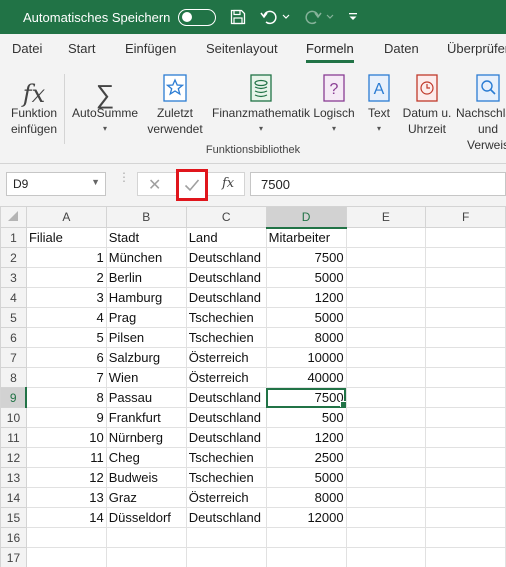  Describe the element at coordinates (150, 48) in the screenshot. I see `tab-einfuegen: Einfügen` at that location.